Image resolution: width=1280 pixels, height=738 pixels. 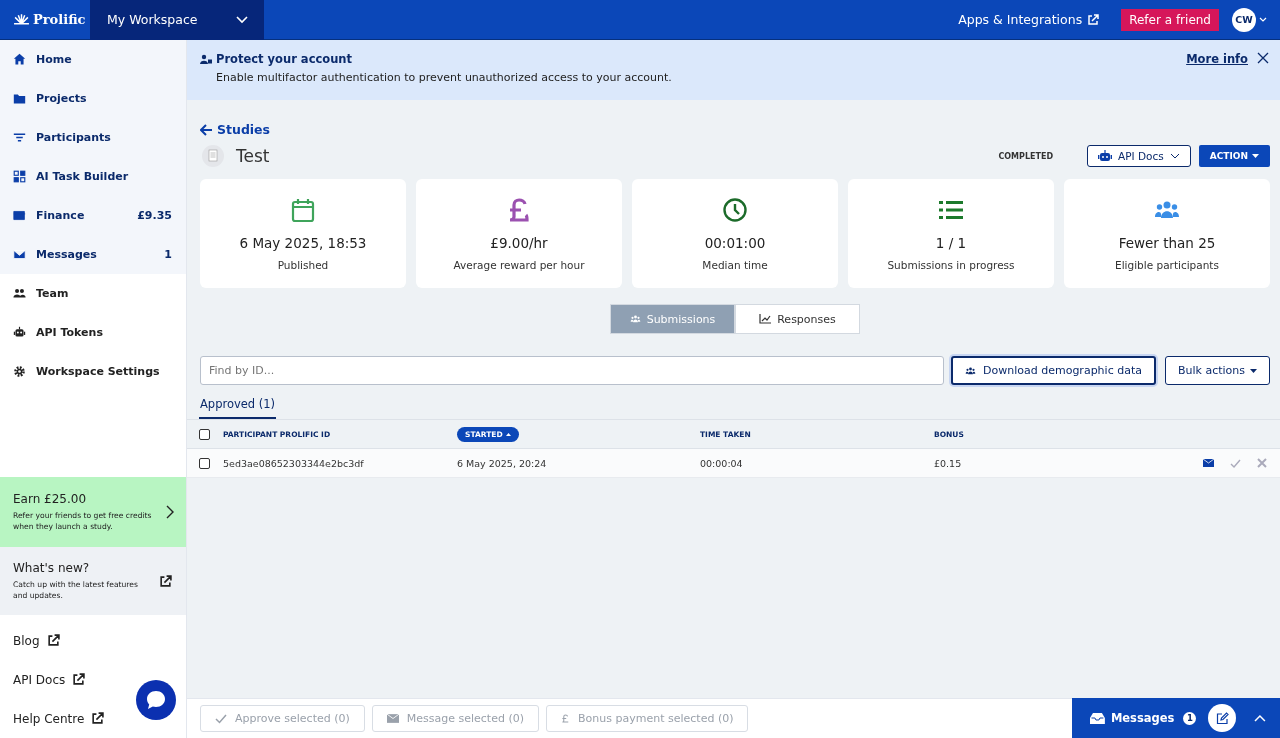 What do you see at coordinates (168, 254) in the screenshot?
I see `sidebar-item-count: 1` at bounding box center [168, 254].